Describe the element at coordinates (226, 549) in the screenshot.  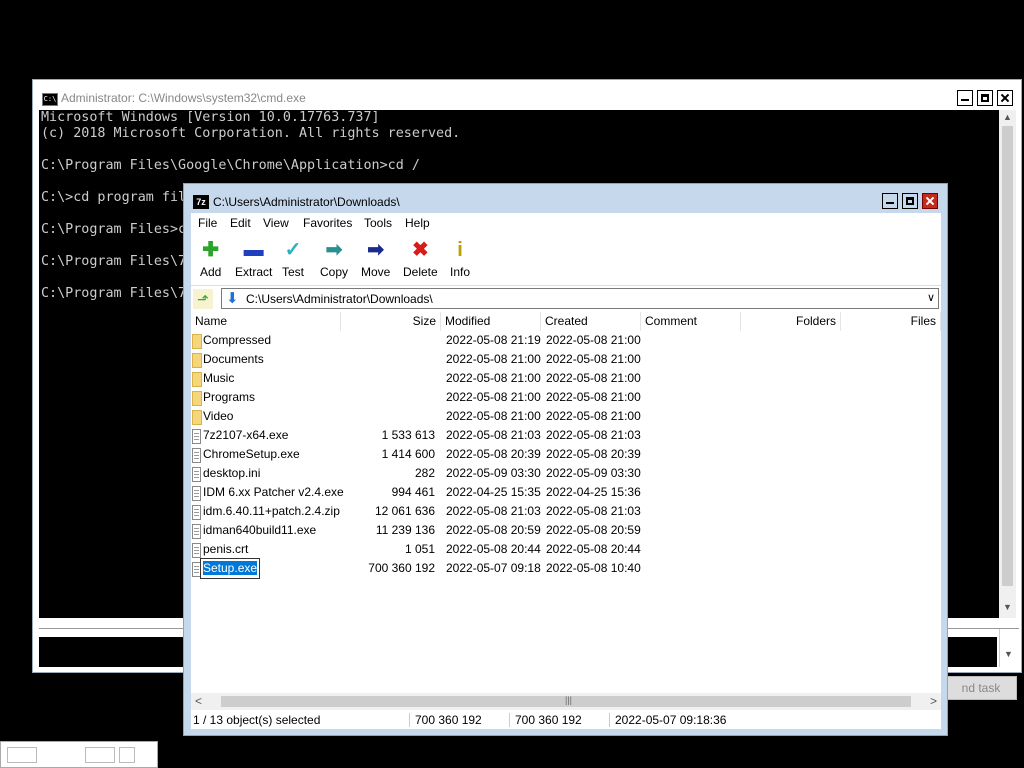
I see `file-name: penis.crt` at that location.